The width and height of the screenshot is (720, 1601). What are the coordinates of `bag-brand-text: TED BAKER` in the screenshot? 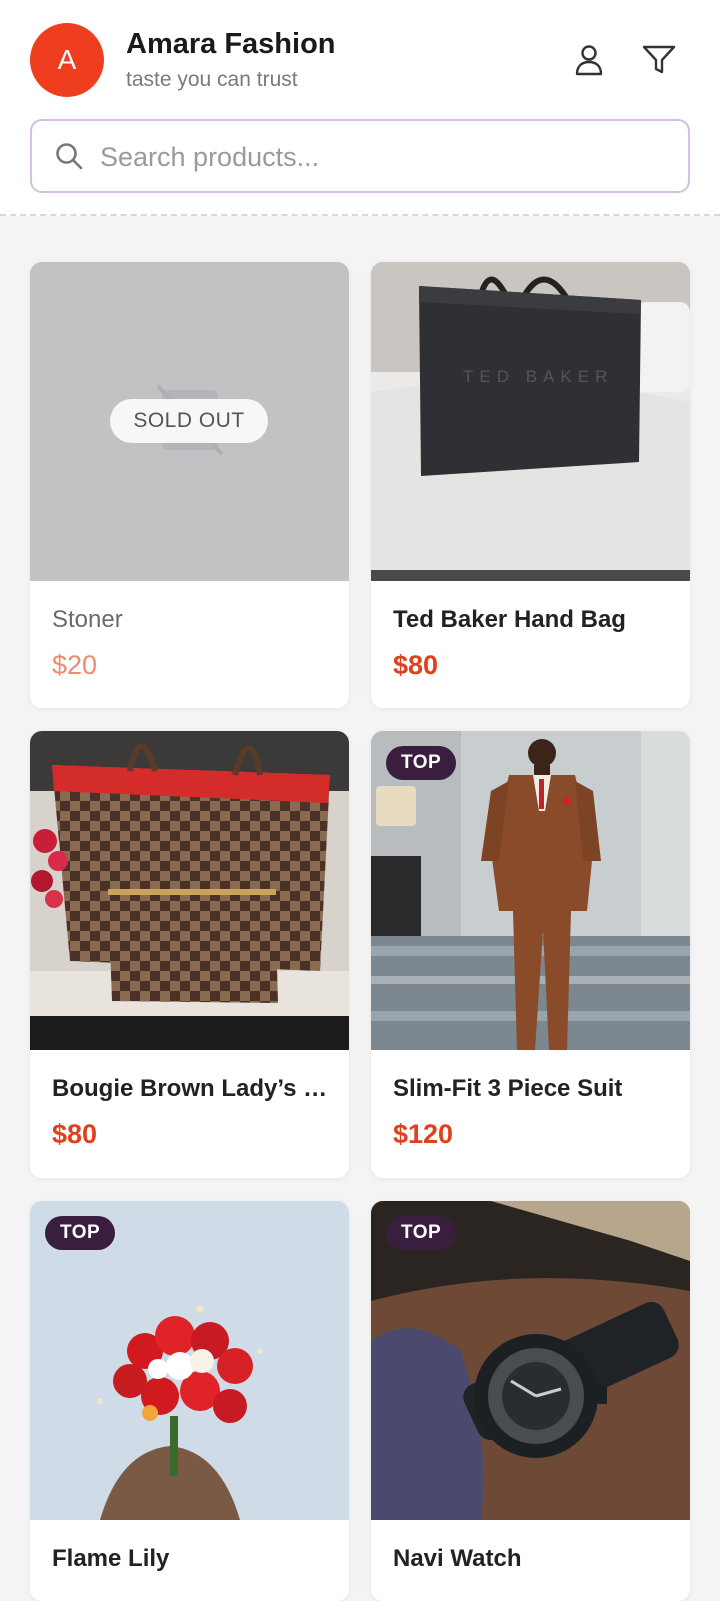 It's located at (538, 376).